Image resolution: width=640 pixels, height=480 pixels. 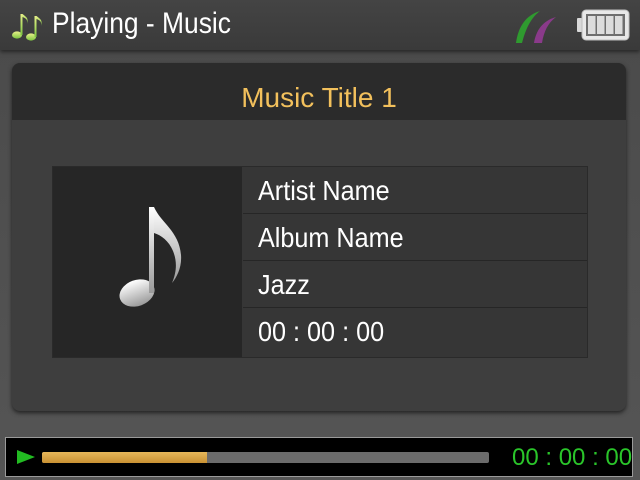 What do you see at coordinates (320, 25) in the screenshot?
I see `header-bar: Playing - Music` at bounding box center [320, 25].